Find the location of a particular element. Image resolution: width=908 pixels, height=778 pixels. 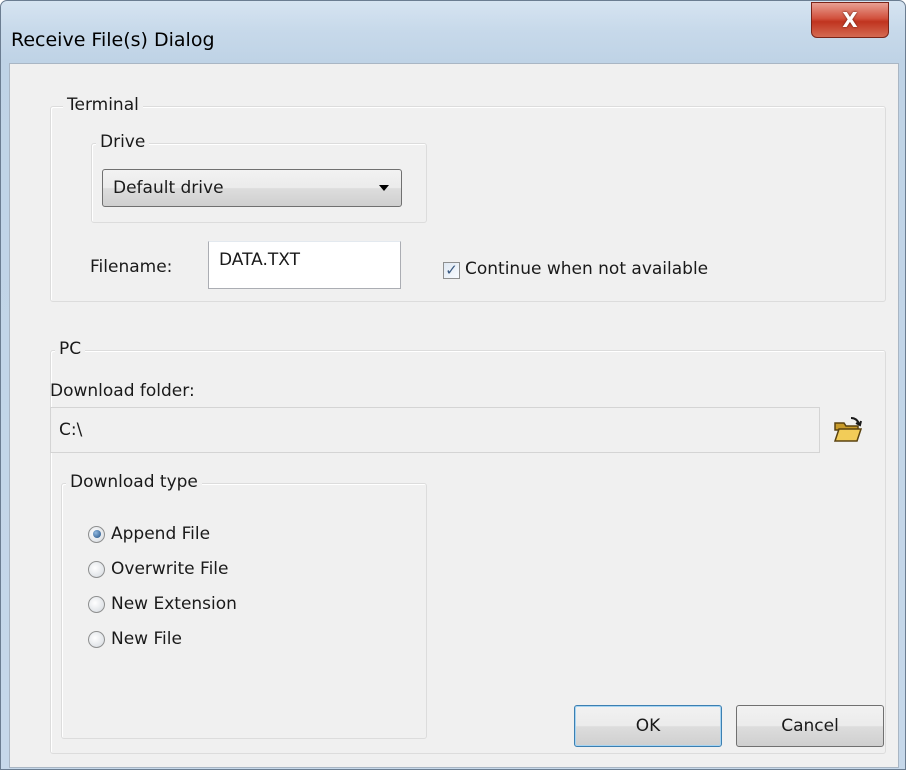

checkmark-icon: ✓ is located at coordinates (451, 270).